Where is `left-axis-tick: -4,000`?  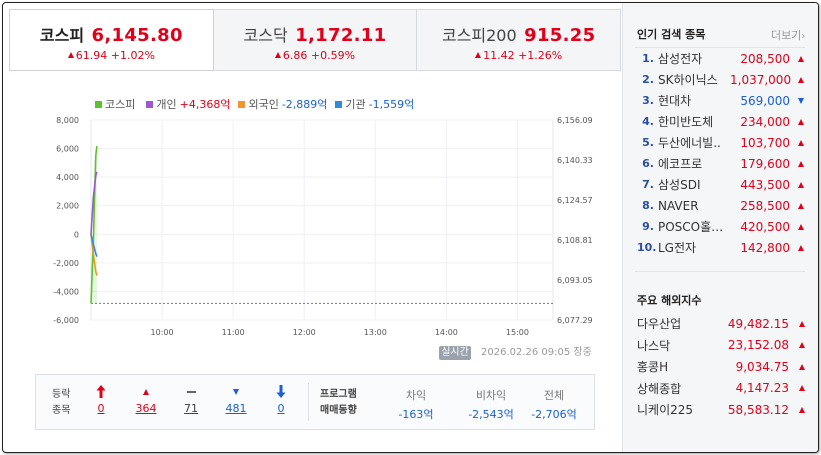
left-axis-tick: -4,000 is located at coordinates (66, 291).